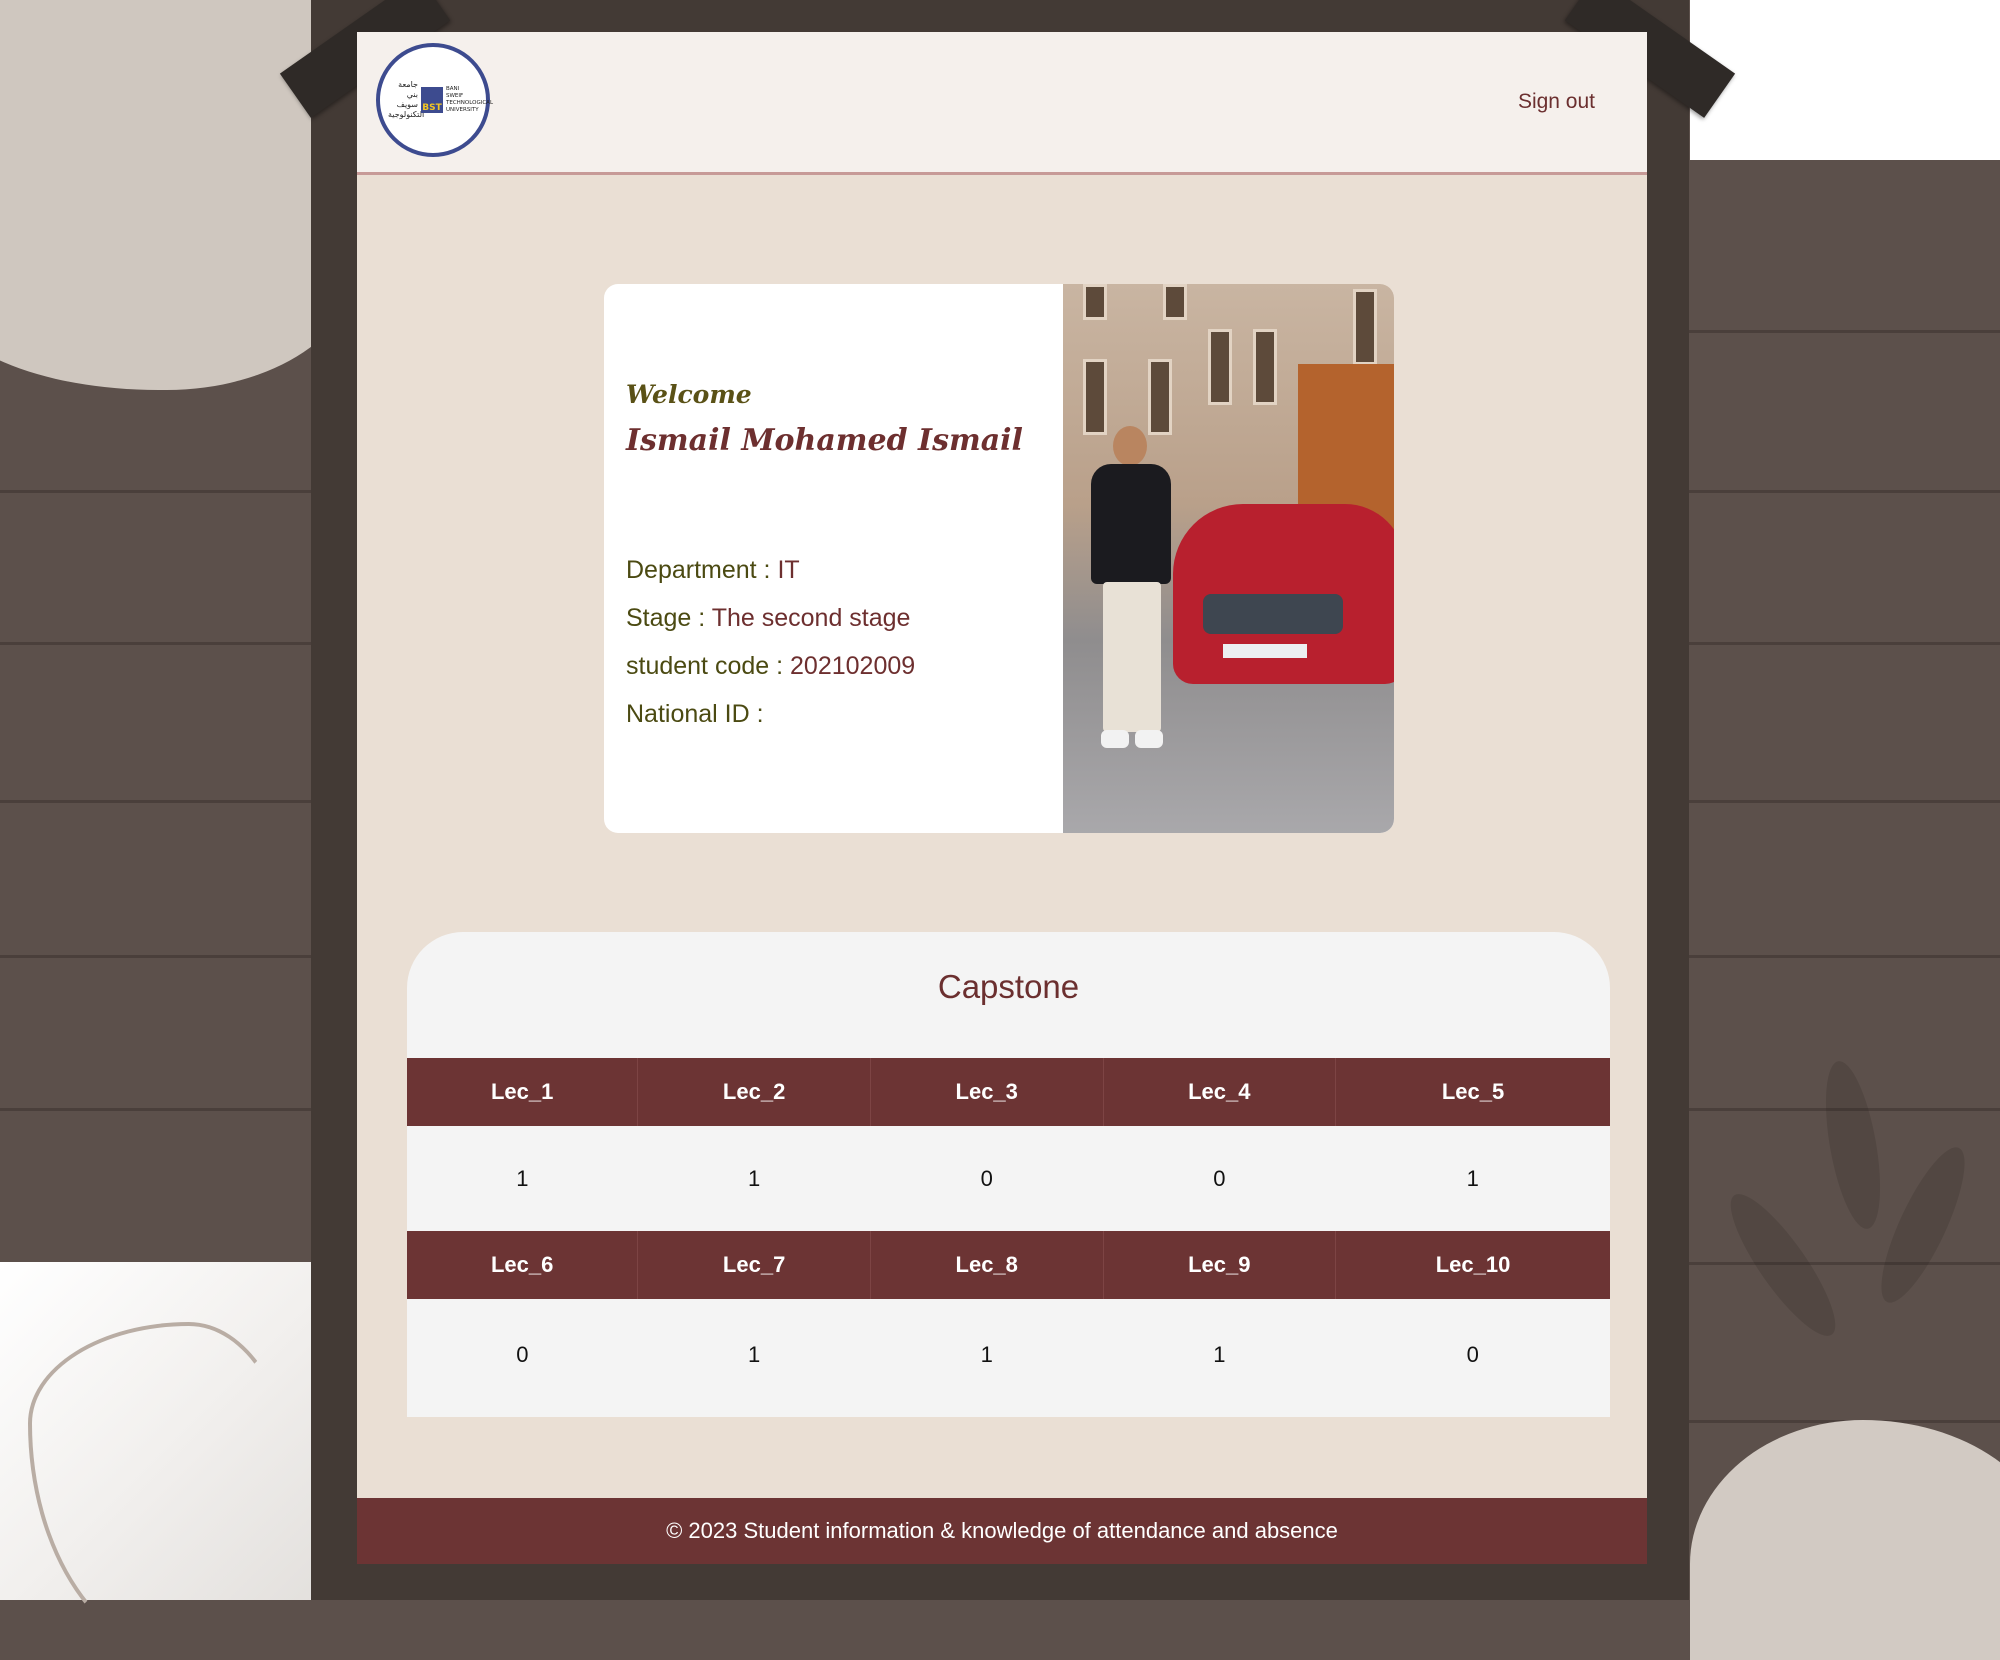  Describe the element at coordinates (708, 666) in the screenshot. I see `info-label: student code :` at that location.